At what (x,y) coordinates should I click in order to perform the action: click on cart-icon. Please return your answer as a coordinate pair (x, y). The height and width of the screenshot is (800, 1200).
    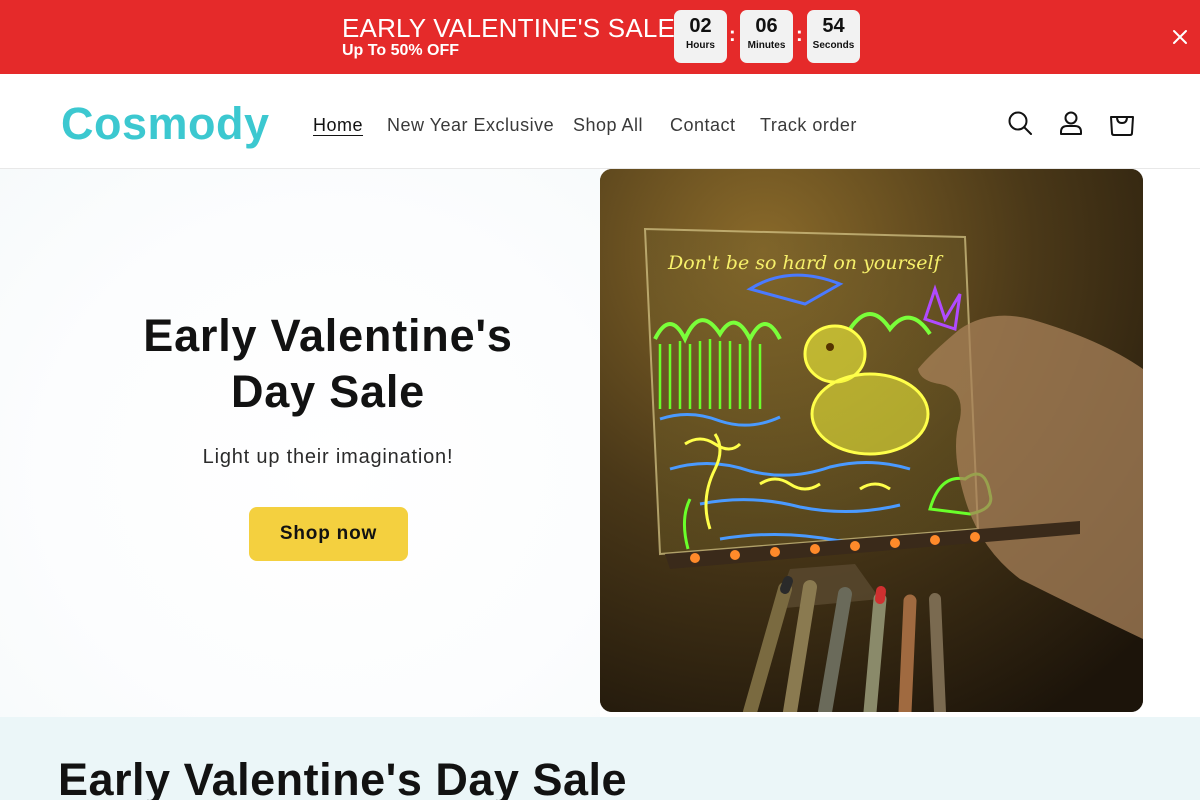
    Looking at the image, I should click on (1122, 123).